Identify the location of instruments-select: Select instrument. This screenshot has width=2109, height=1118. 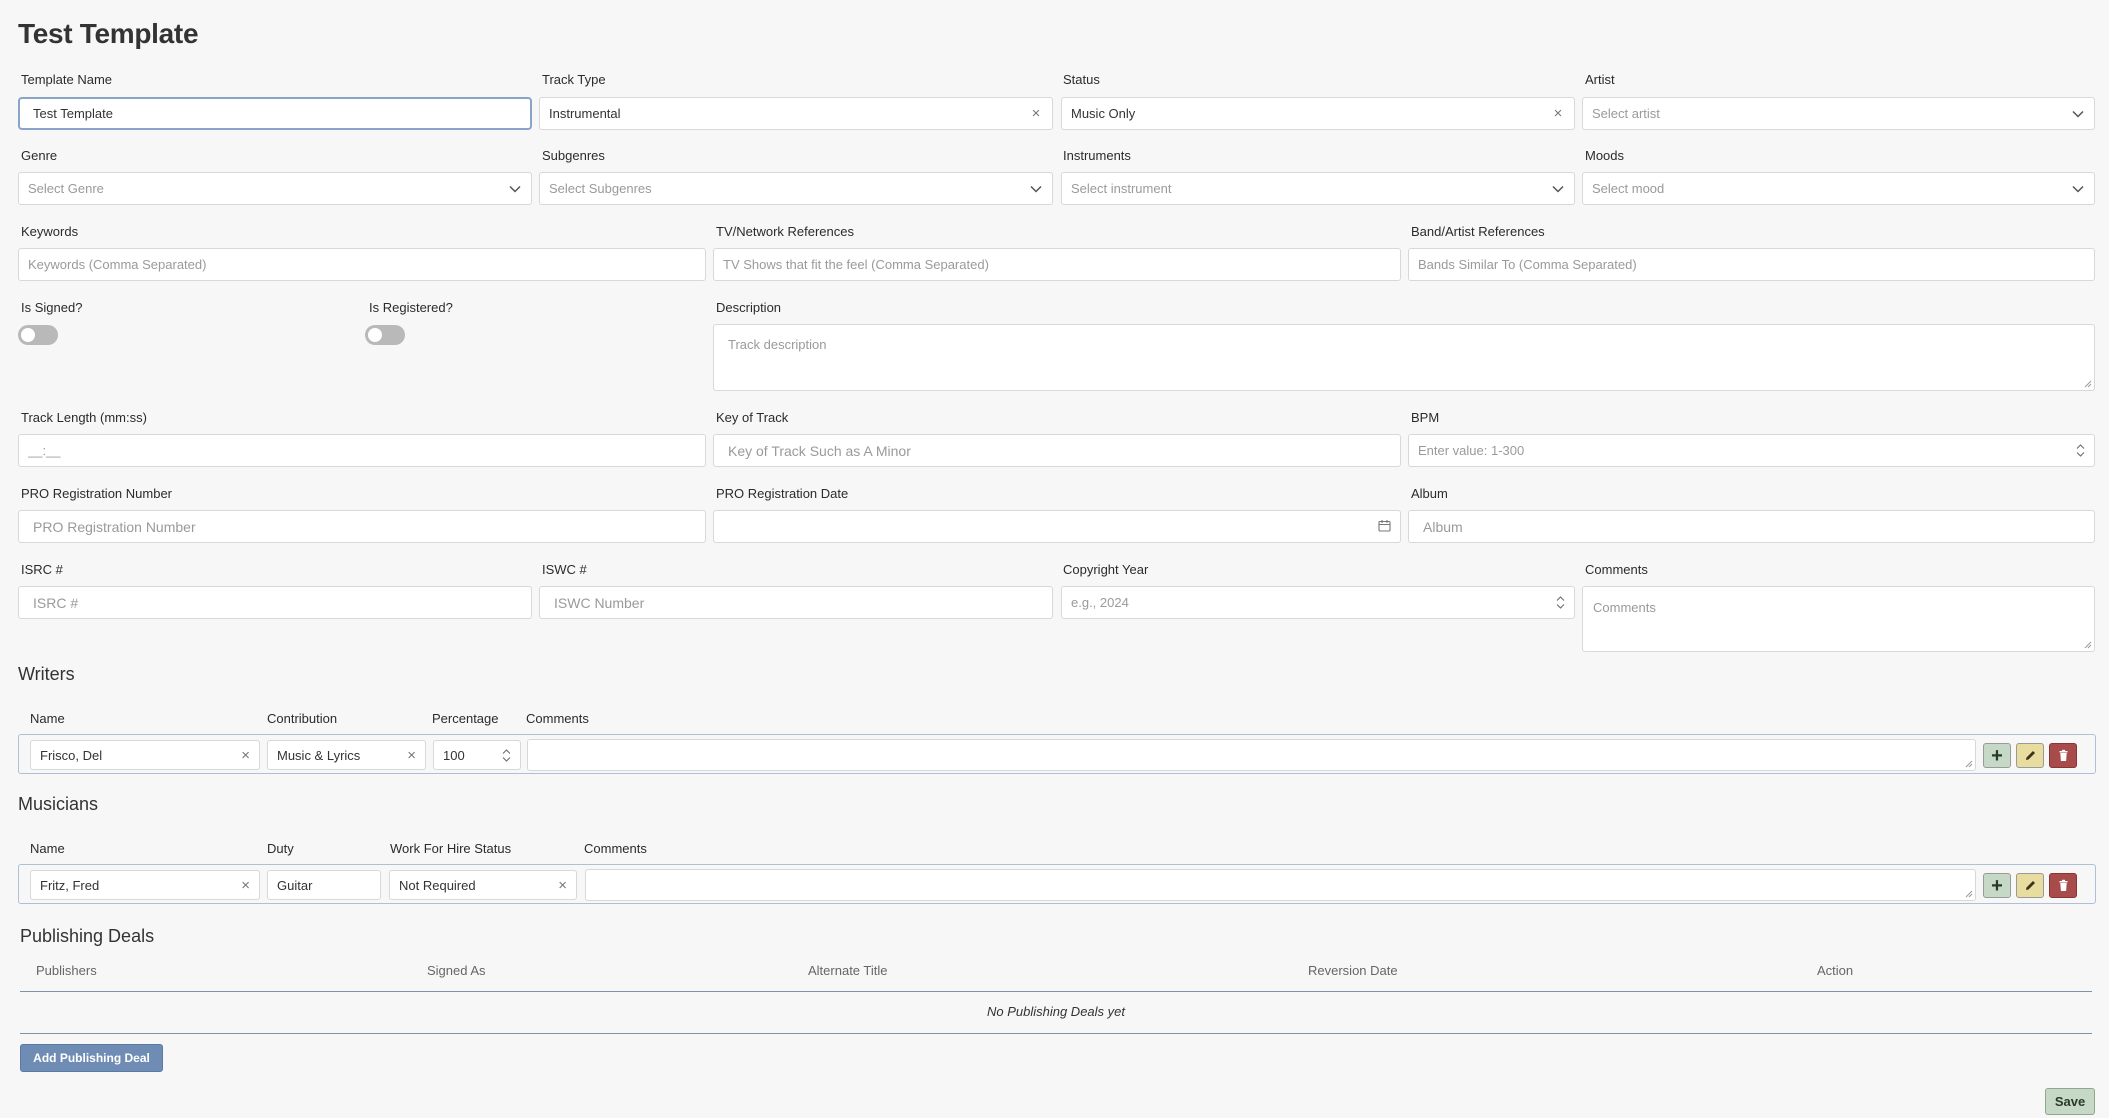
(1318, 188).